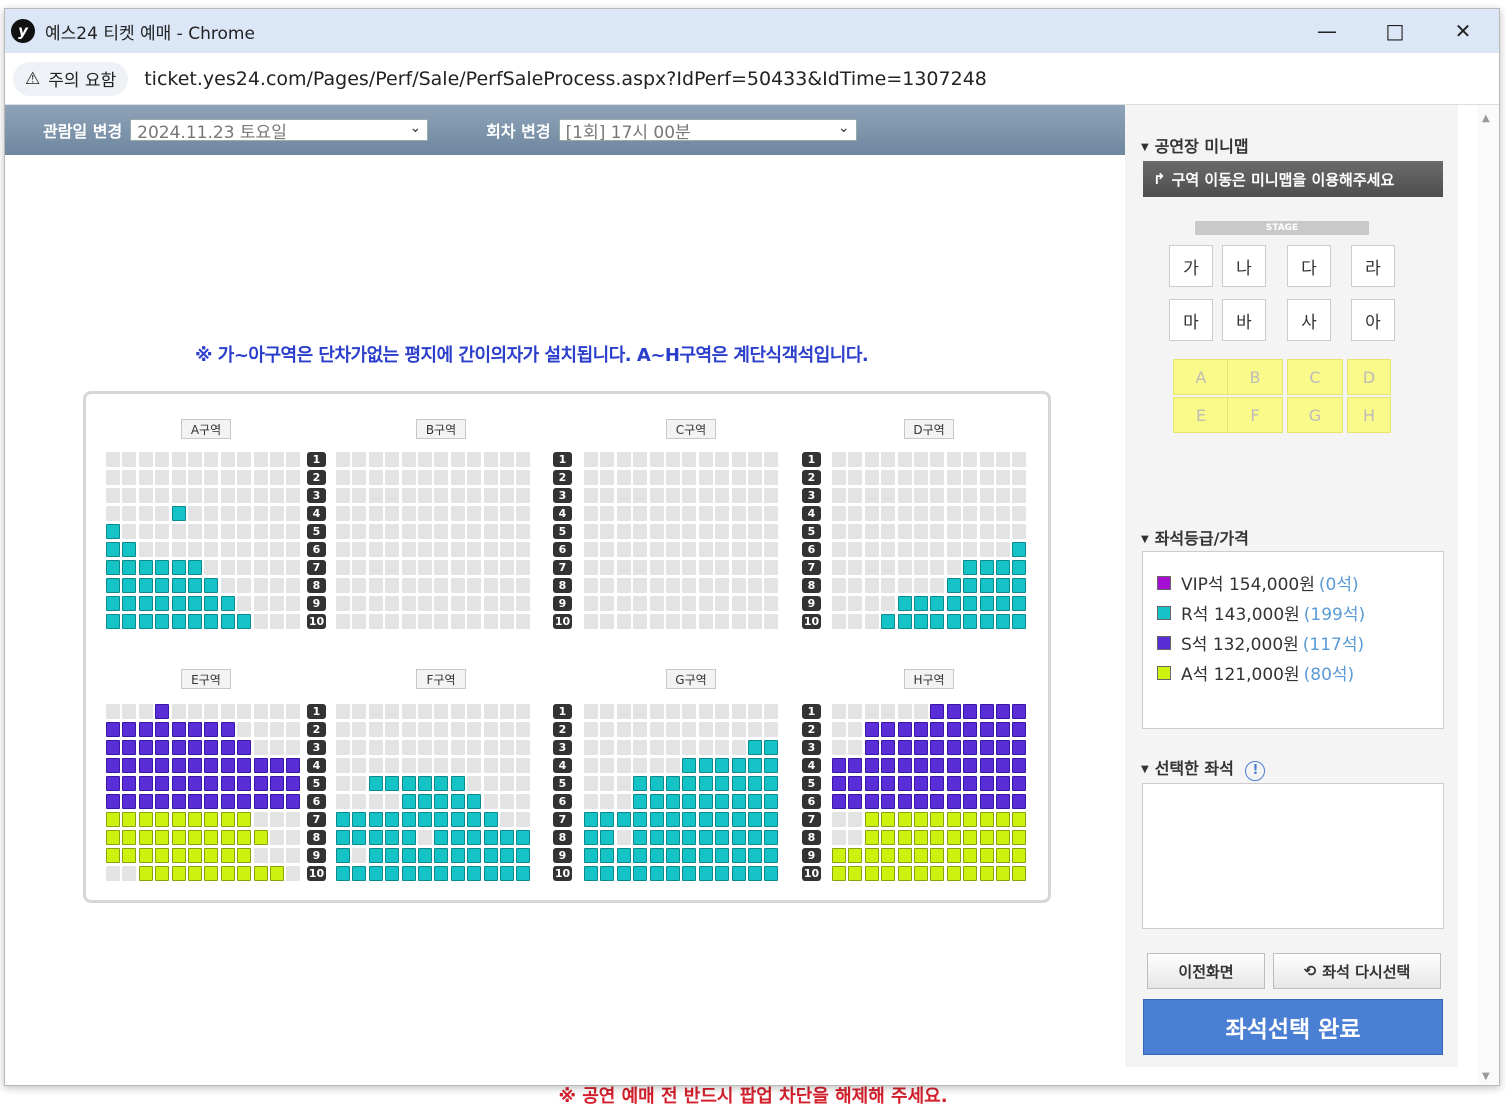 The height and width of the screenshot is (1108, 1506). I want to click on minimap-zone-floor: 마, so click(1191, 320).